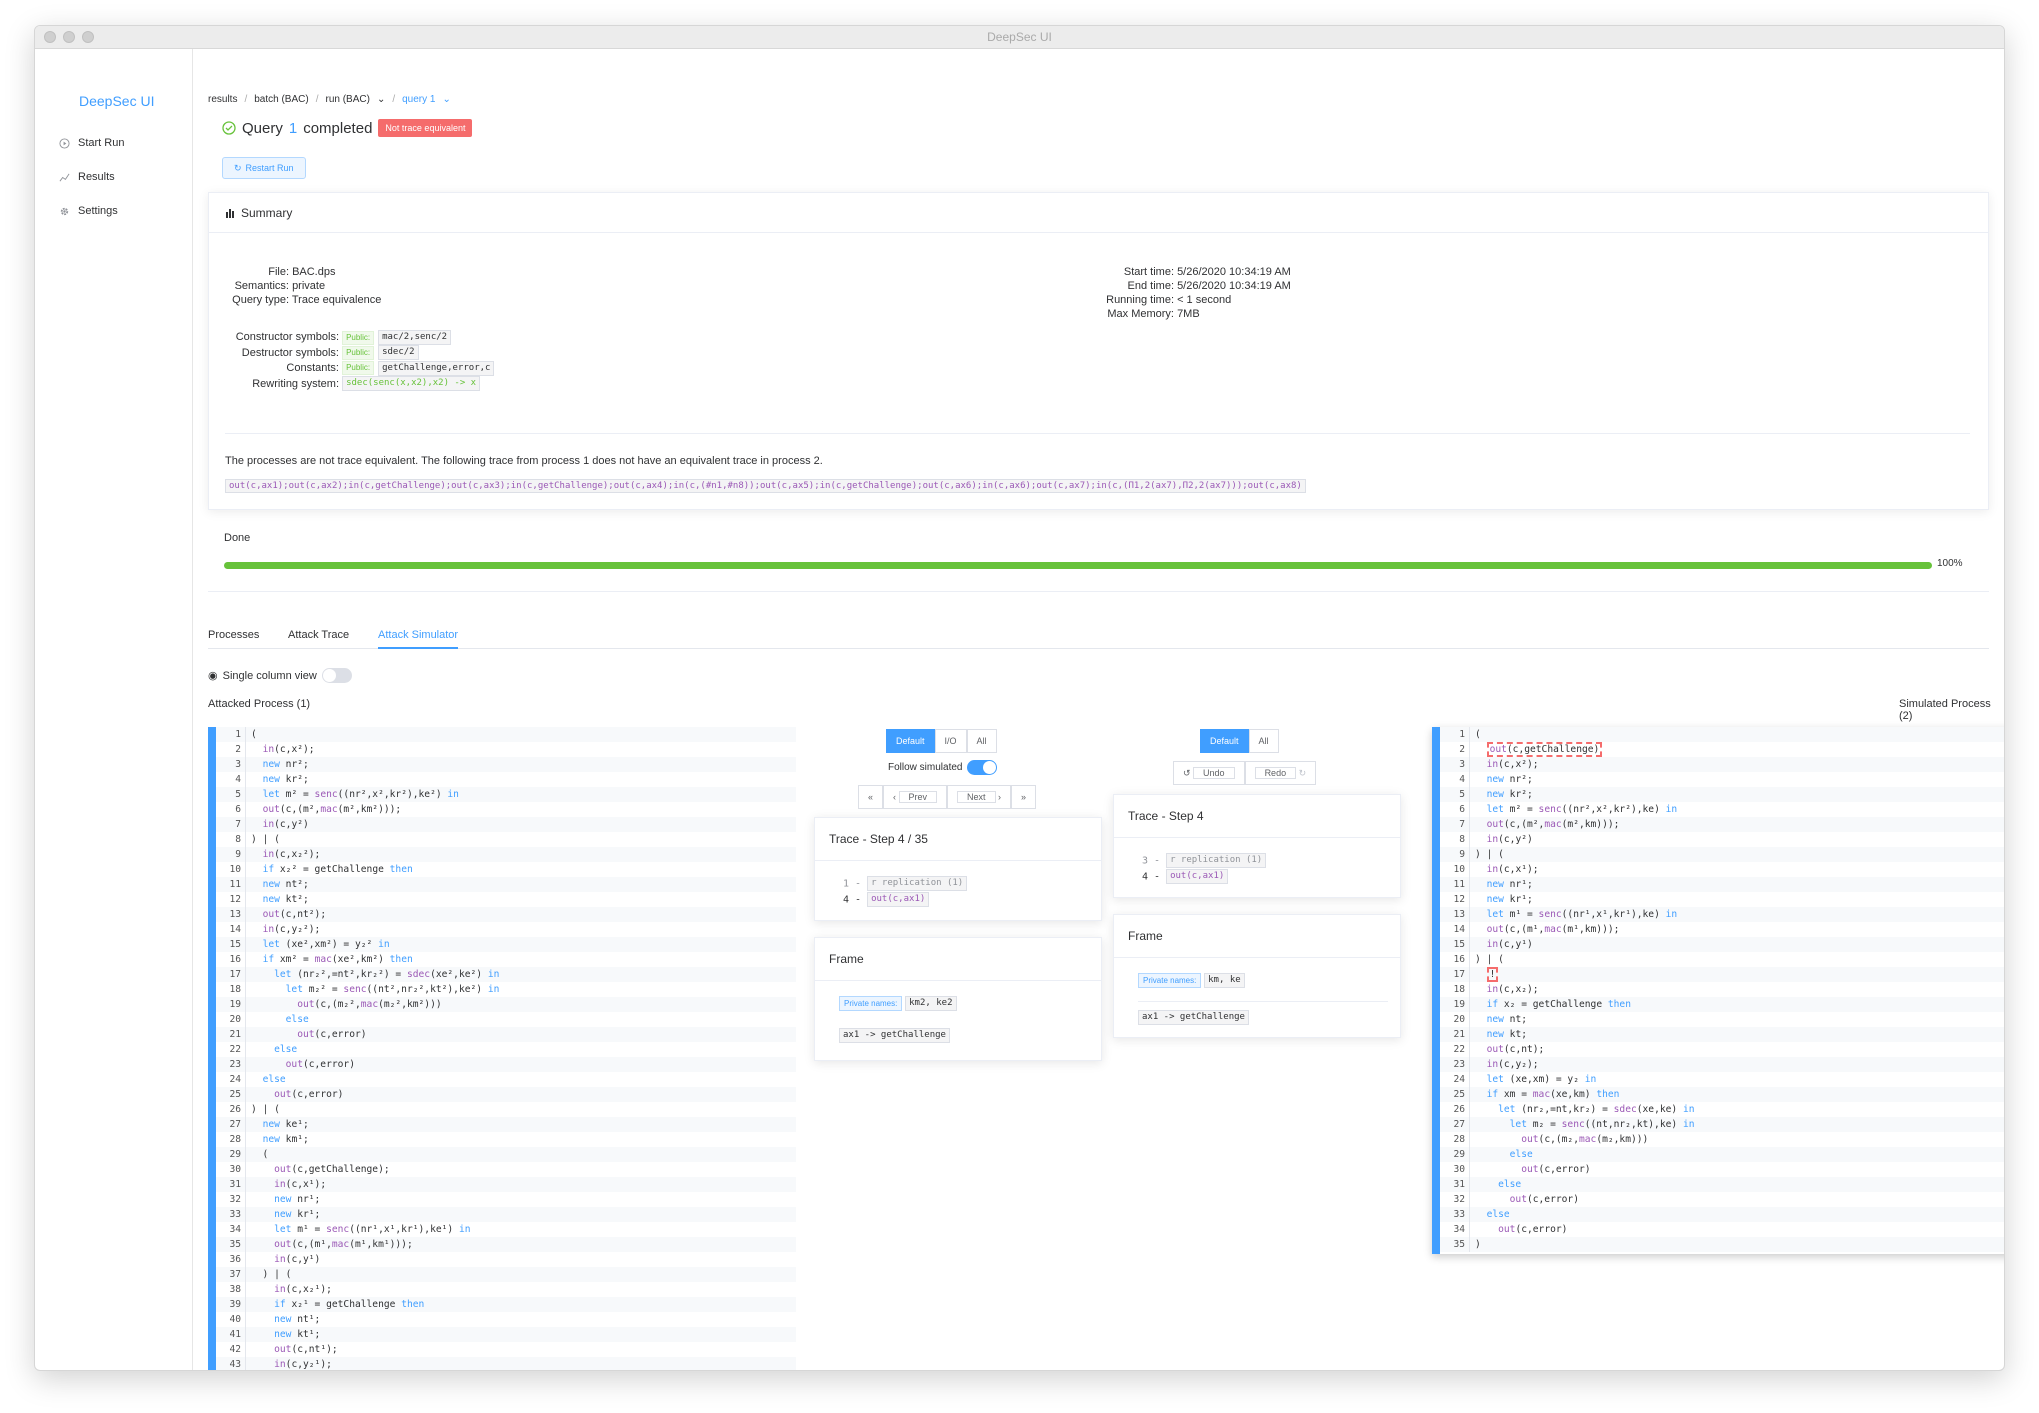 This screenshot has width=2039, height=1413. Describe the element at coordinates (281, 99) in the screenshot. I see `breadcrumb-batch: batch (BAC)` at that location.